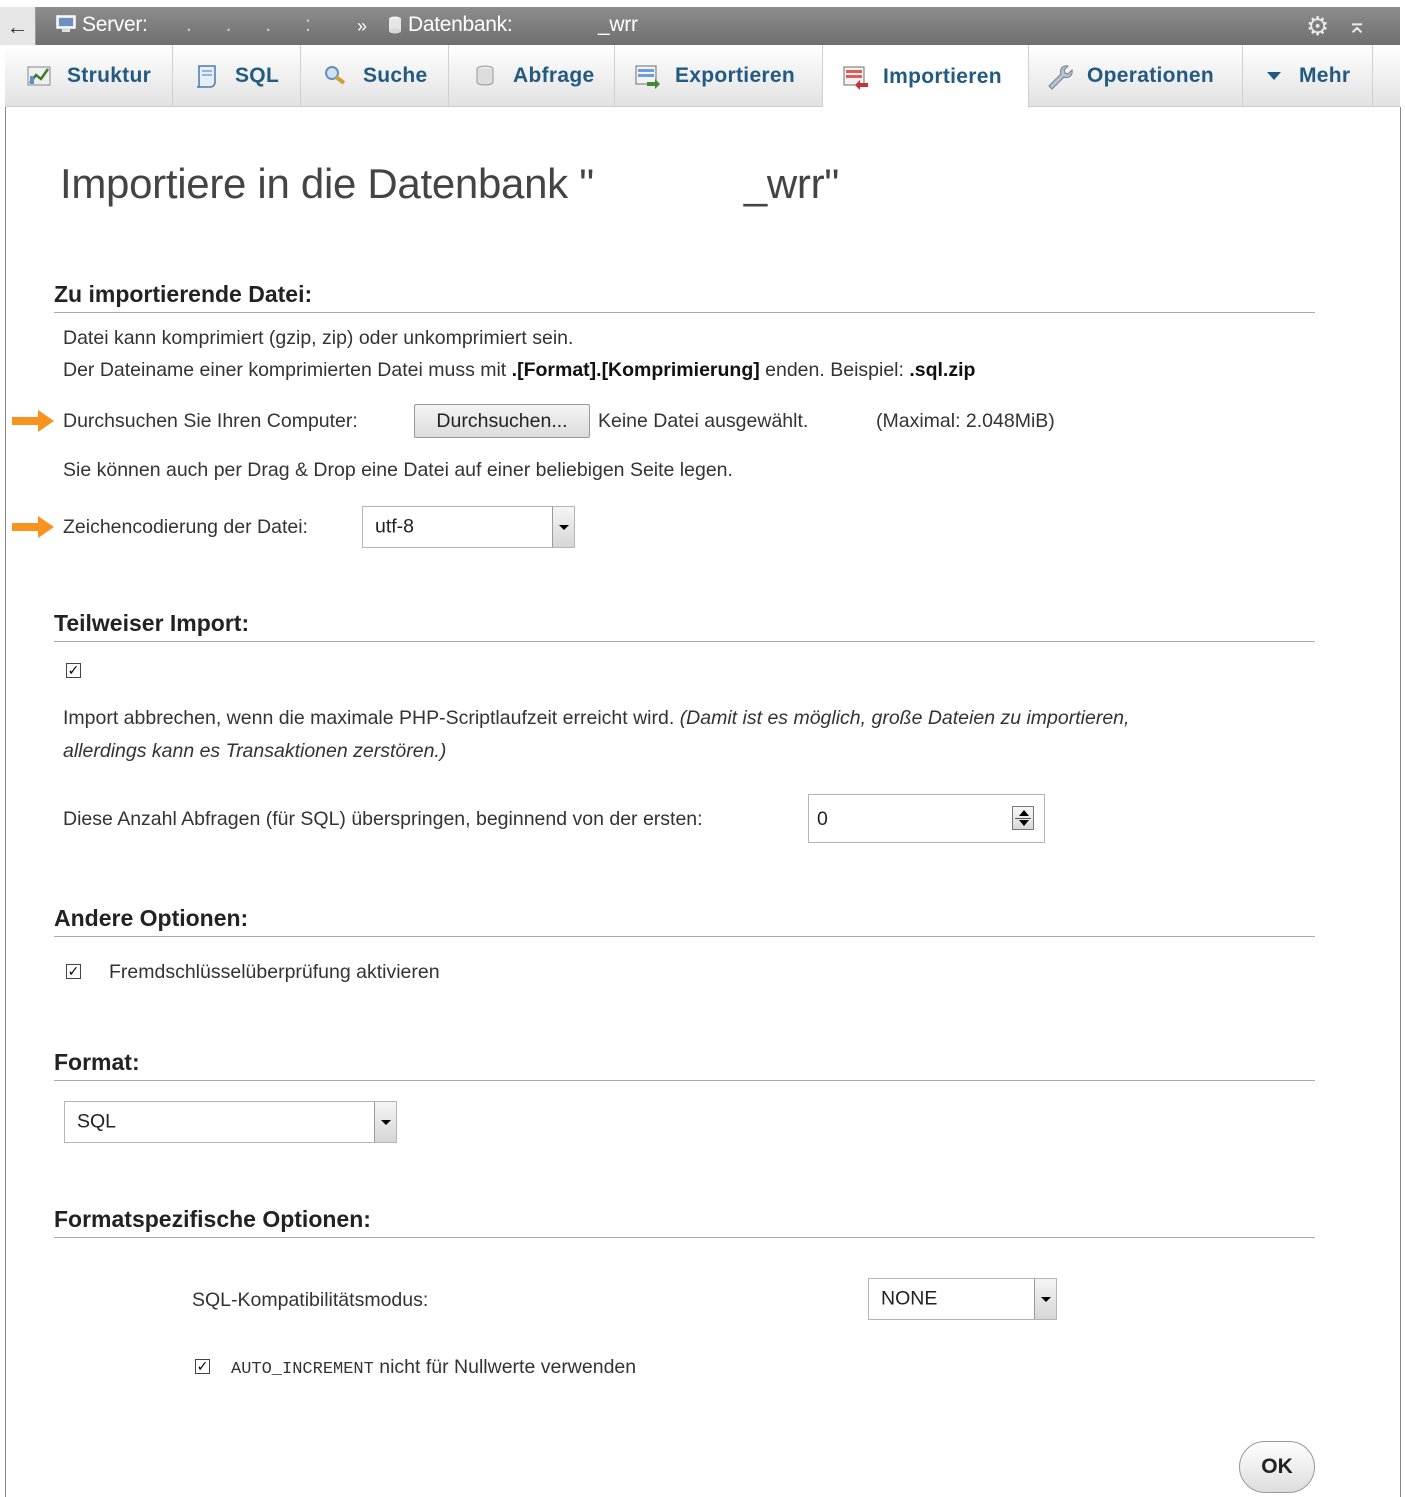  Describe the element at coordinates (1325, 75) in the screenshot. I see `tab-label: Mehr` at that location.